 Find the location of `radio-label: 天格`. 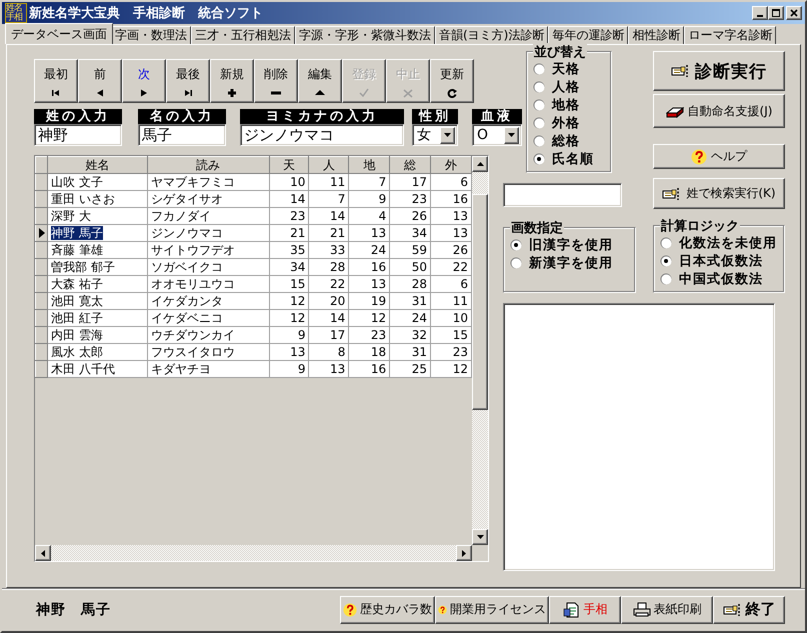

radio-label: 天格 is located at coordinates (566, 69).